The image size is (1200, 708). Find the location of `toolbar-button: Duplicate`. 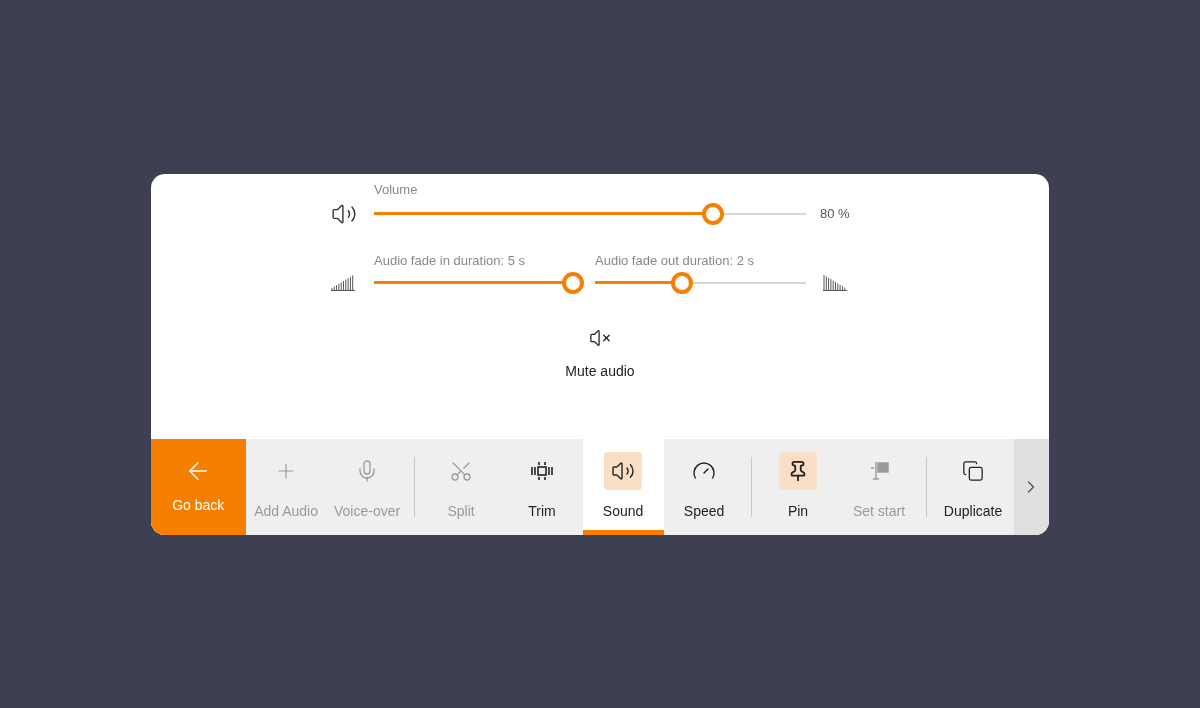

toolbar-button: Duplicate is located at coordinates (973, 486).